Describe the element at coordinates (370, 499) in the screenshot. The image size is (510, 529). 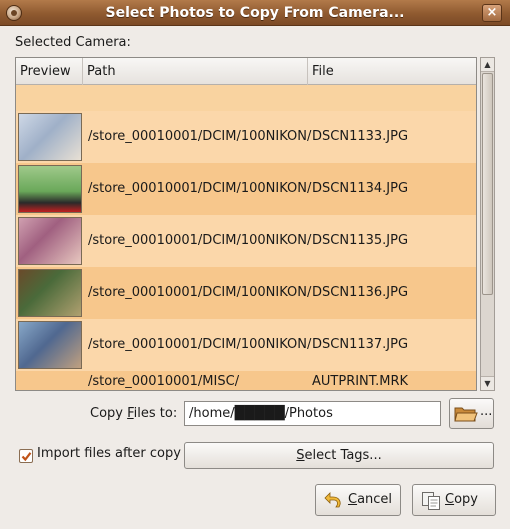
I see `cancel-label: Cancel` at that location.